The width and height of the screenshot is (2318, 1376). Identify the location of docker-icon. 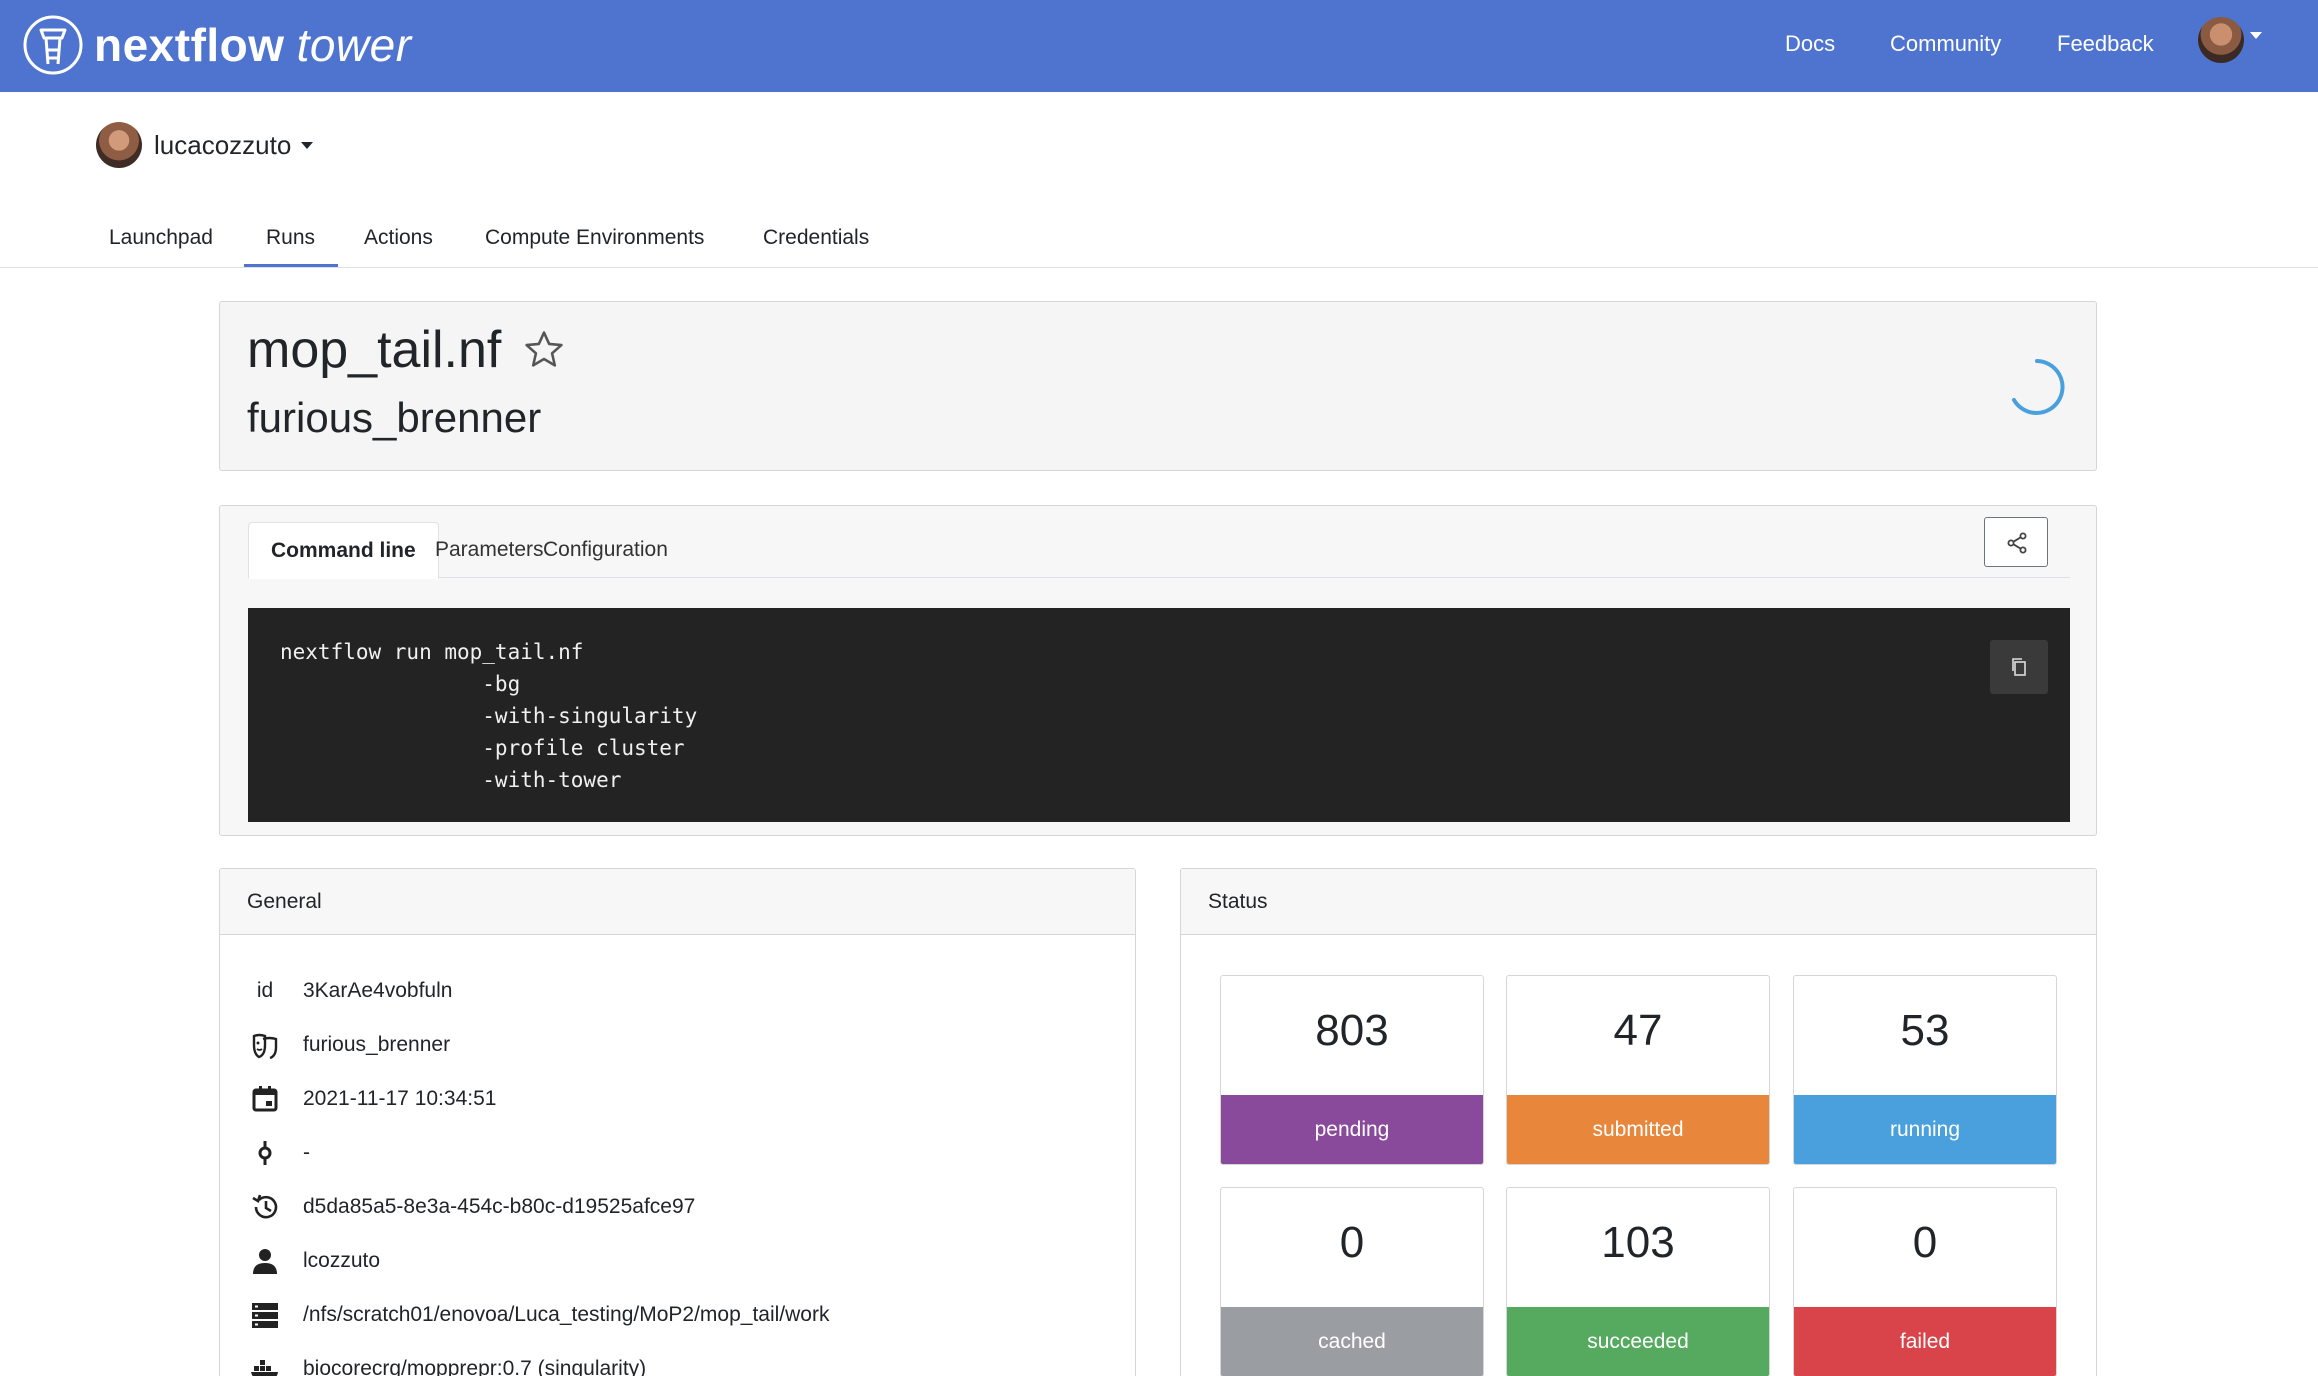
(265, 1363).